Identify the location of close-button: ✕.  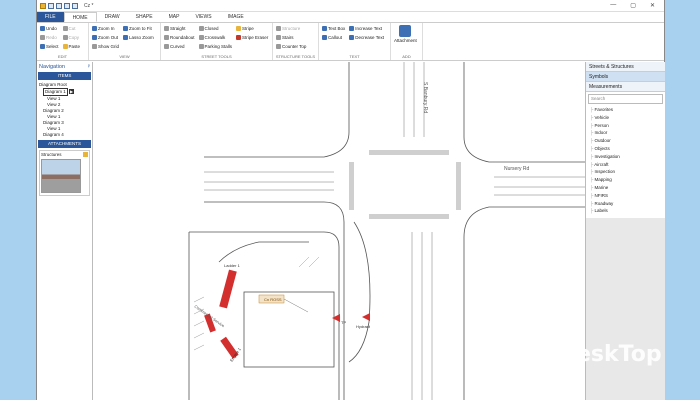
(652, 5).